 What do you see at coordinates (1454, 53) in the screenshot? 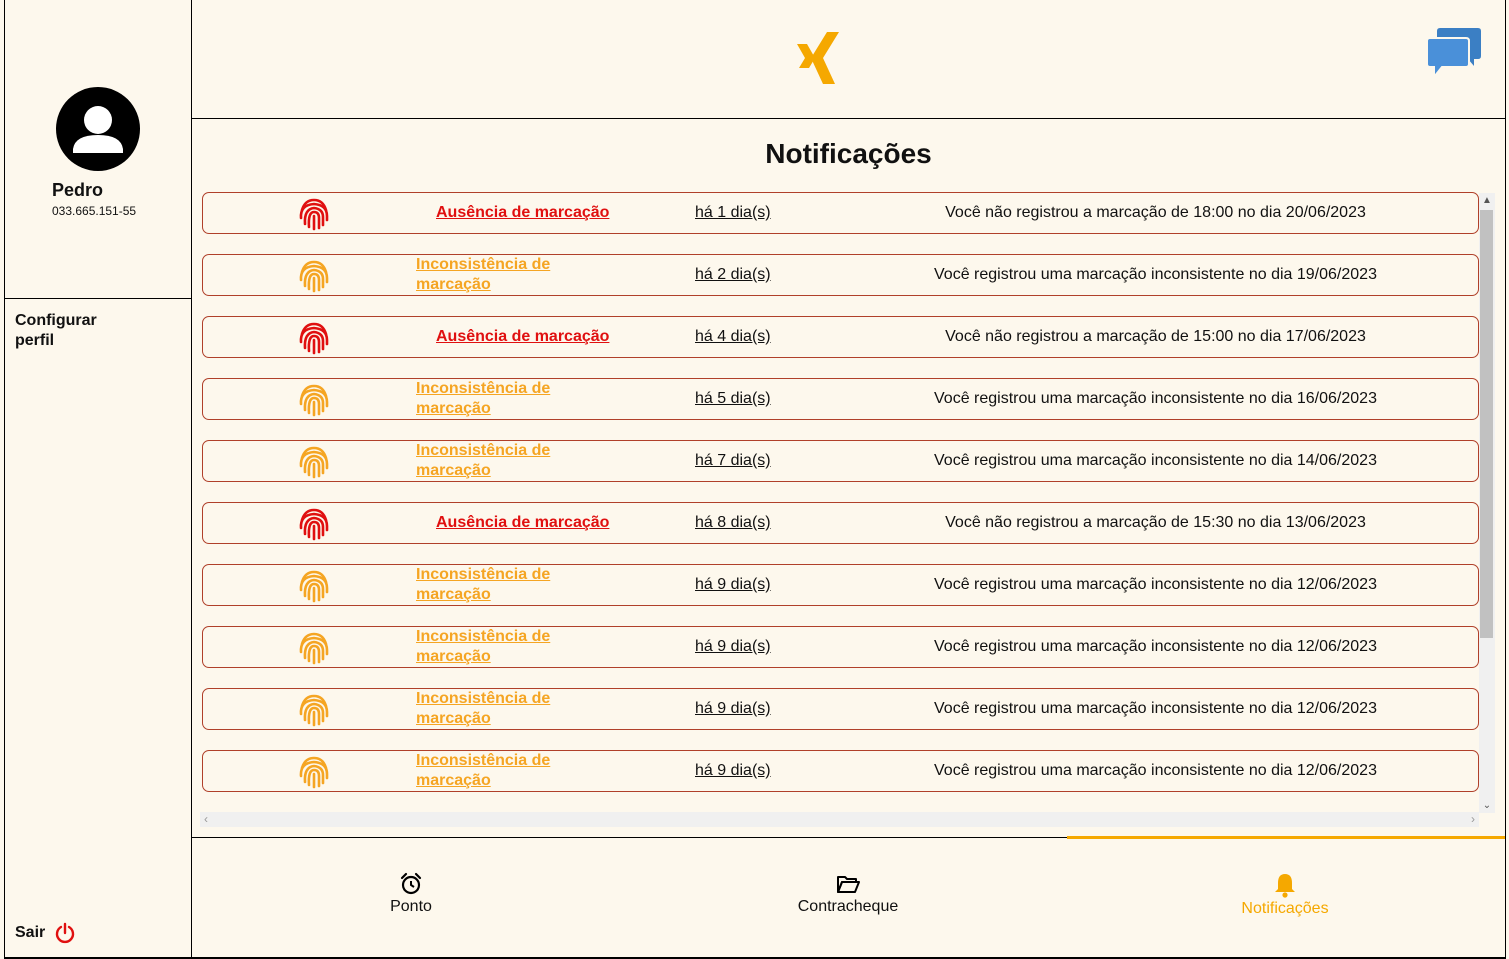
I see `chat-icon` at bounding box center [1454, 53].